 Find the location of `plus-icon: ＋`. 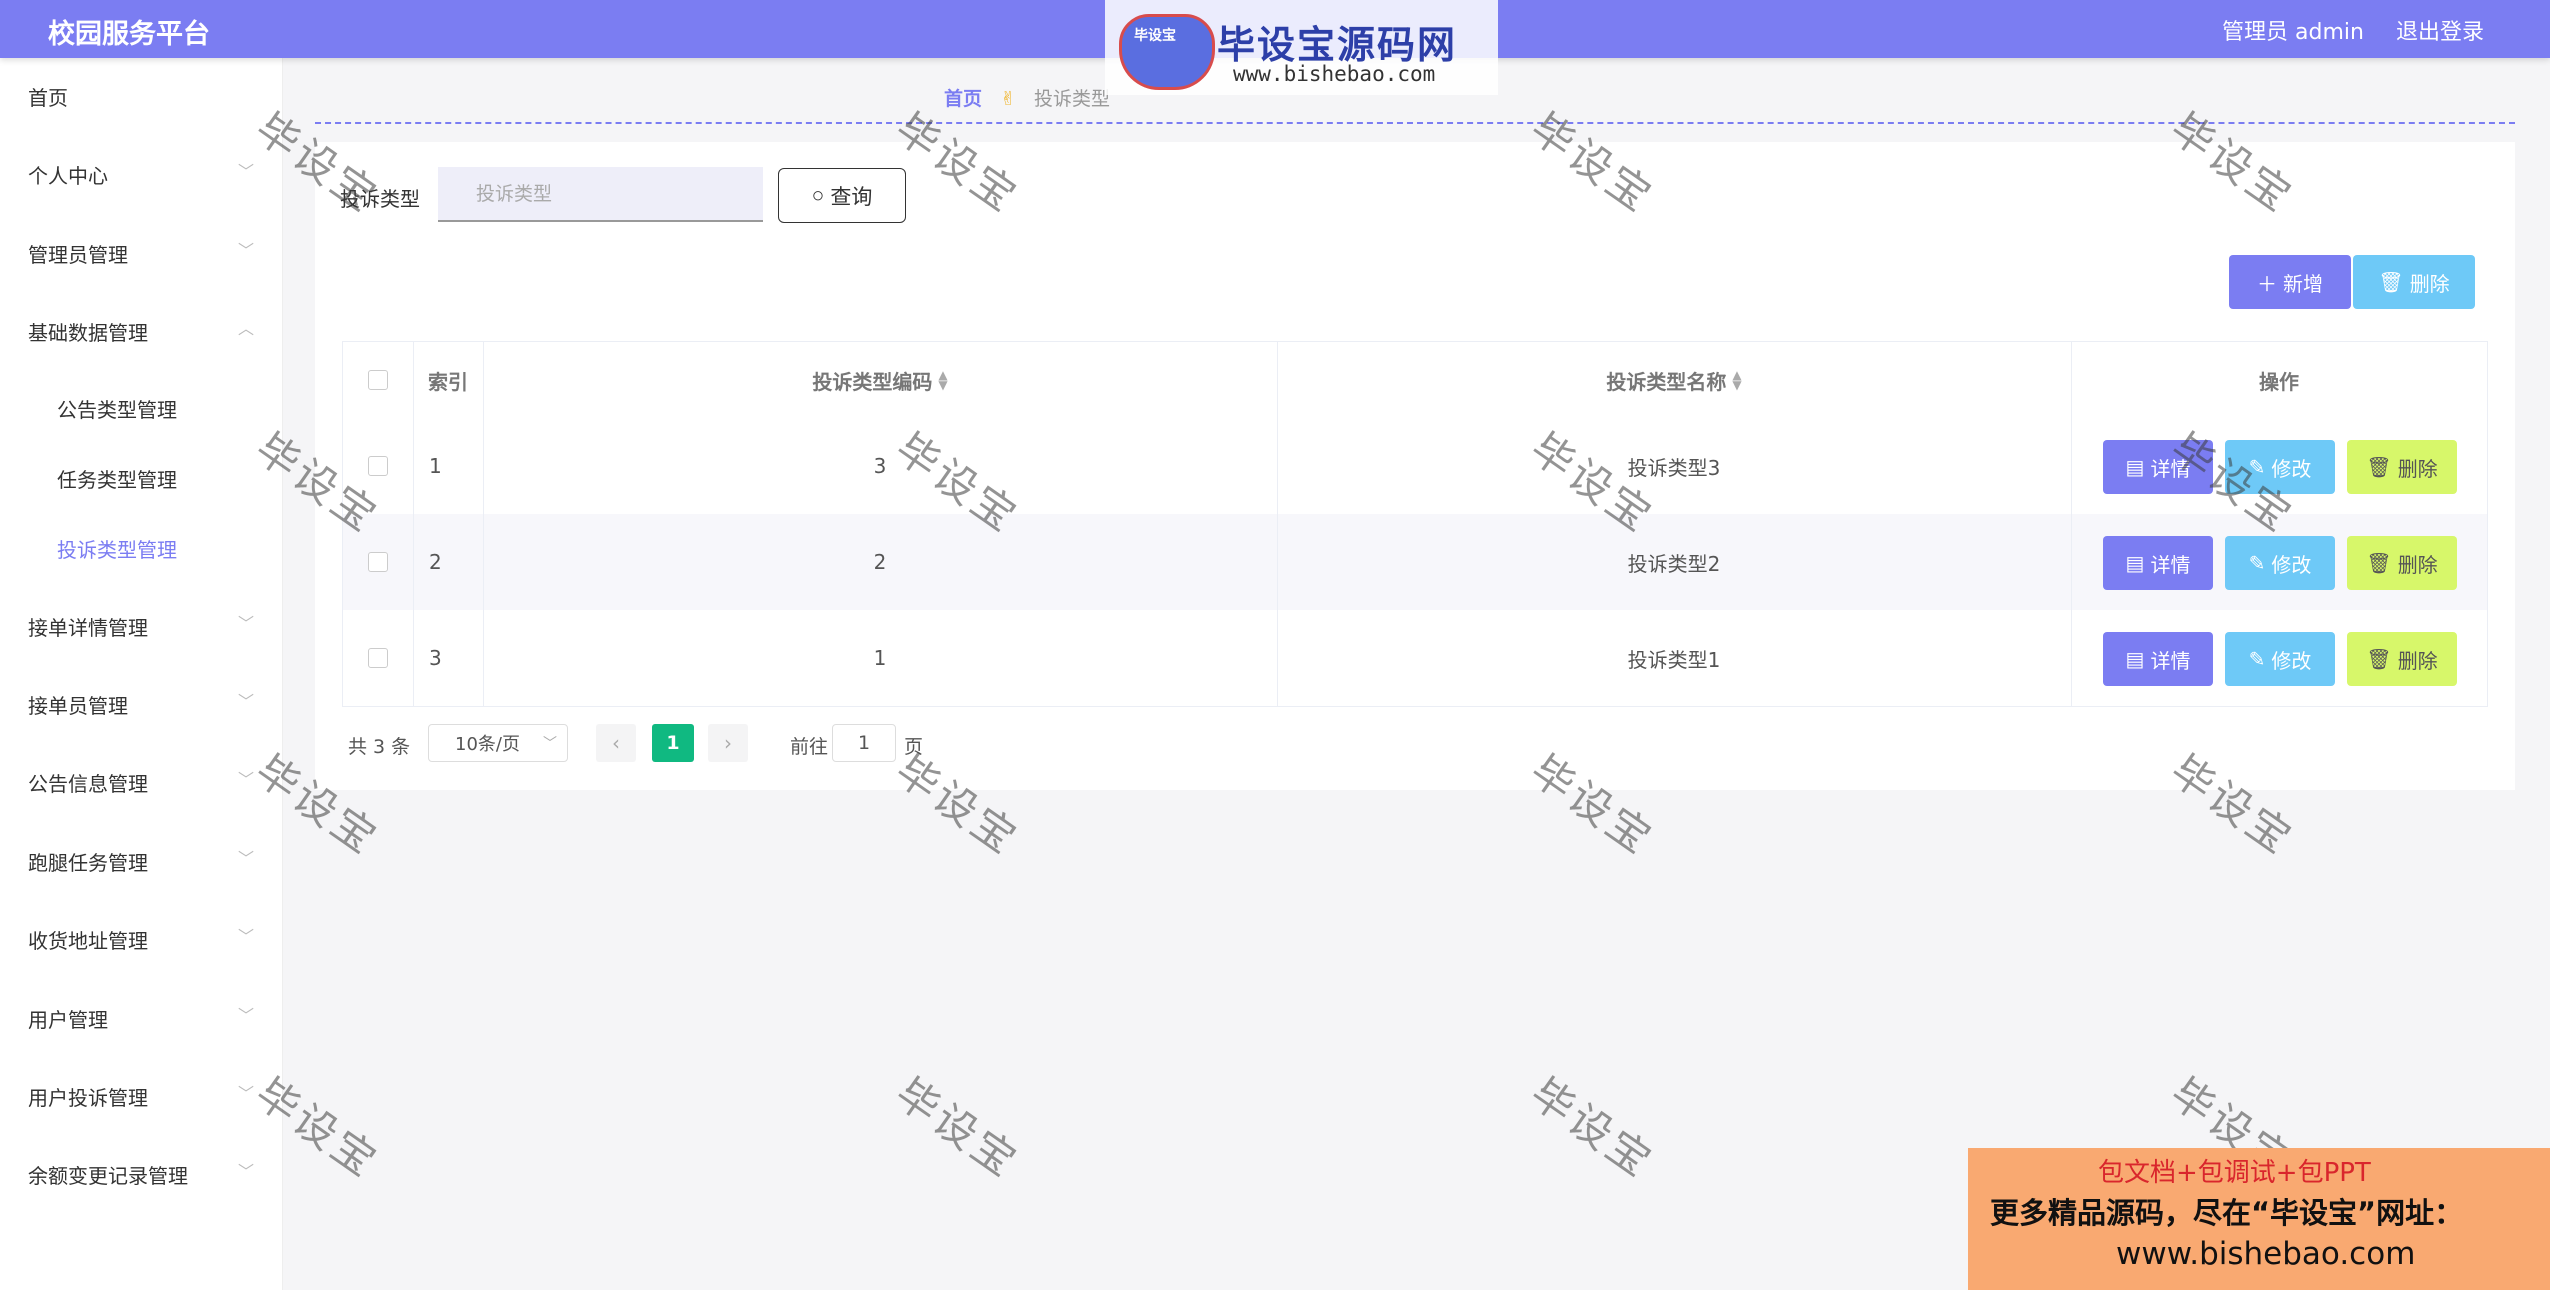

plus-icon: ＋ is located at coordinates (2267, 284).